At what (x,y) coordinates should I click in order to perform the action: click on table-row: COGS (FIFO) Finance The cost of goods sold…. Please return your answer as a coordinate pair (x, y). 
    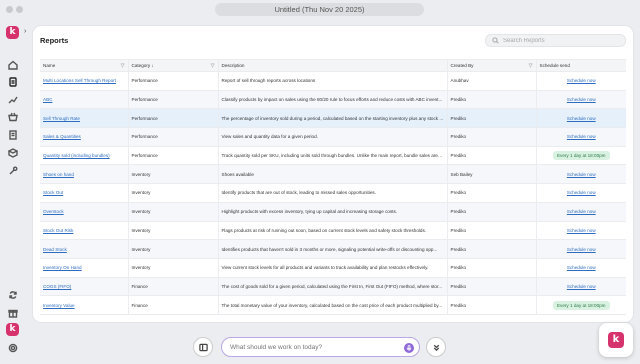
    Looking at the image, I should click on (333, 287).